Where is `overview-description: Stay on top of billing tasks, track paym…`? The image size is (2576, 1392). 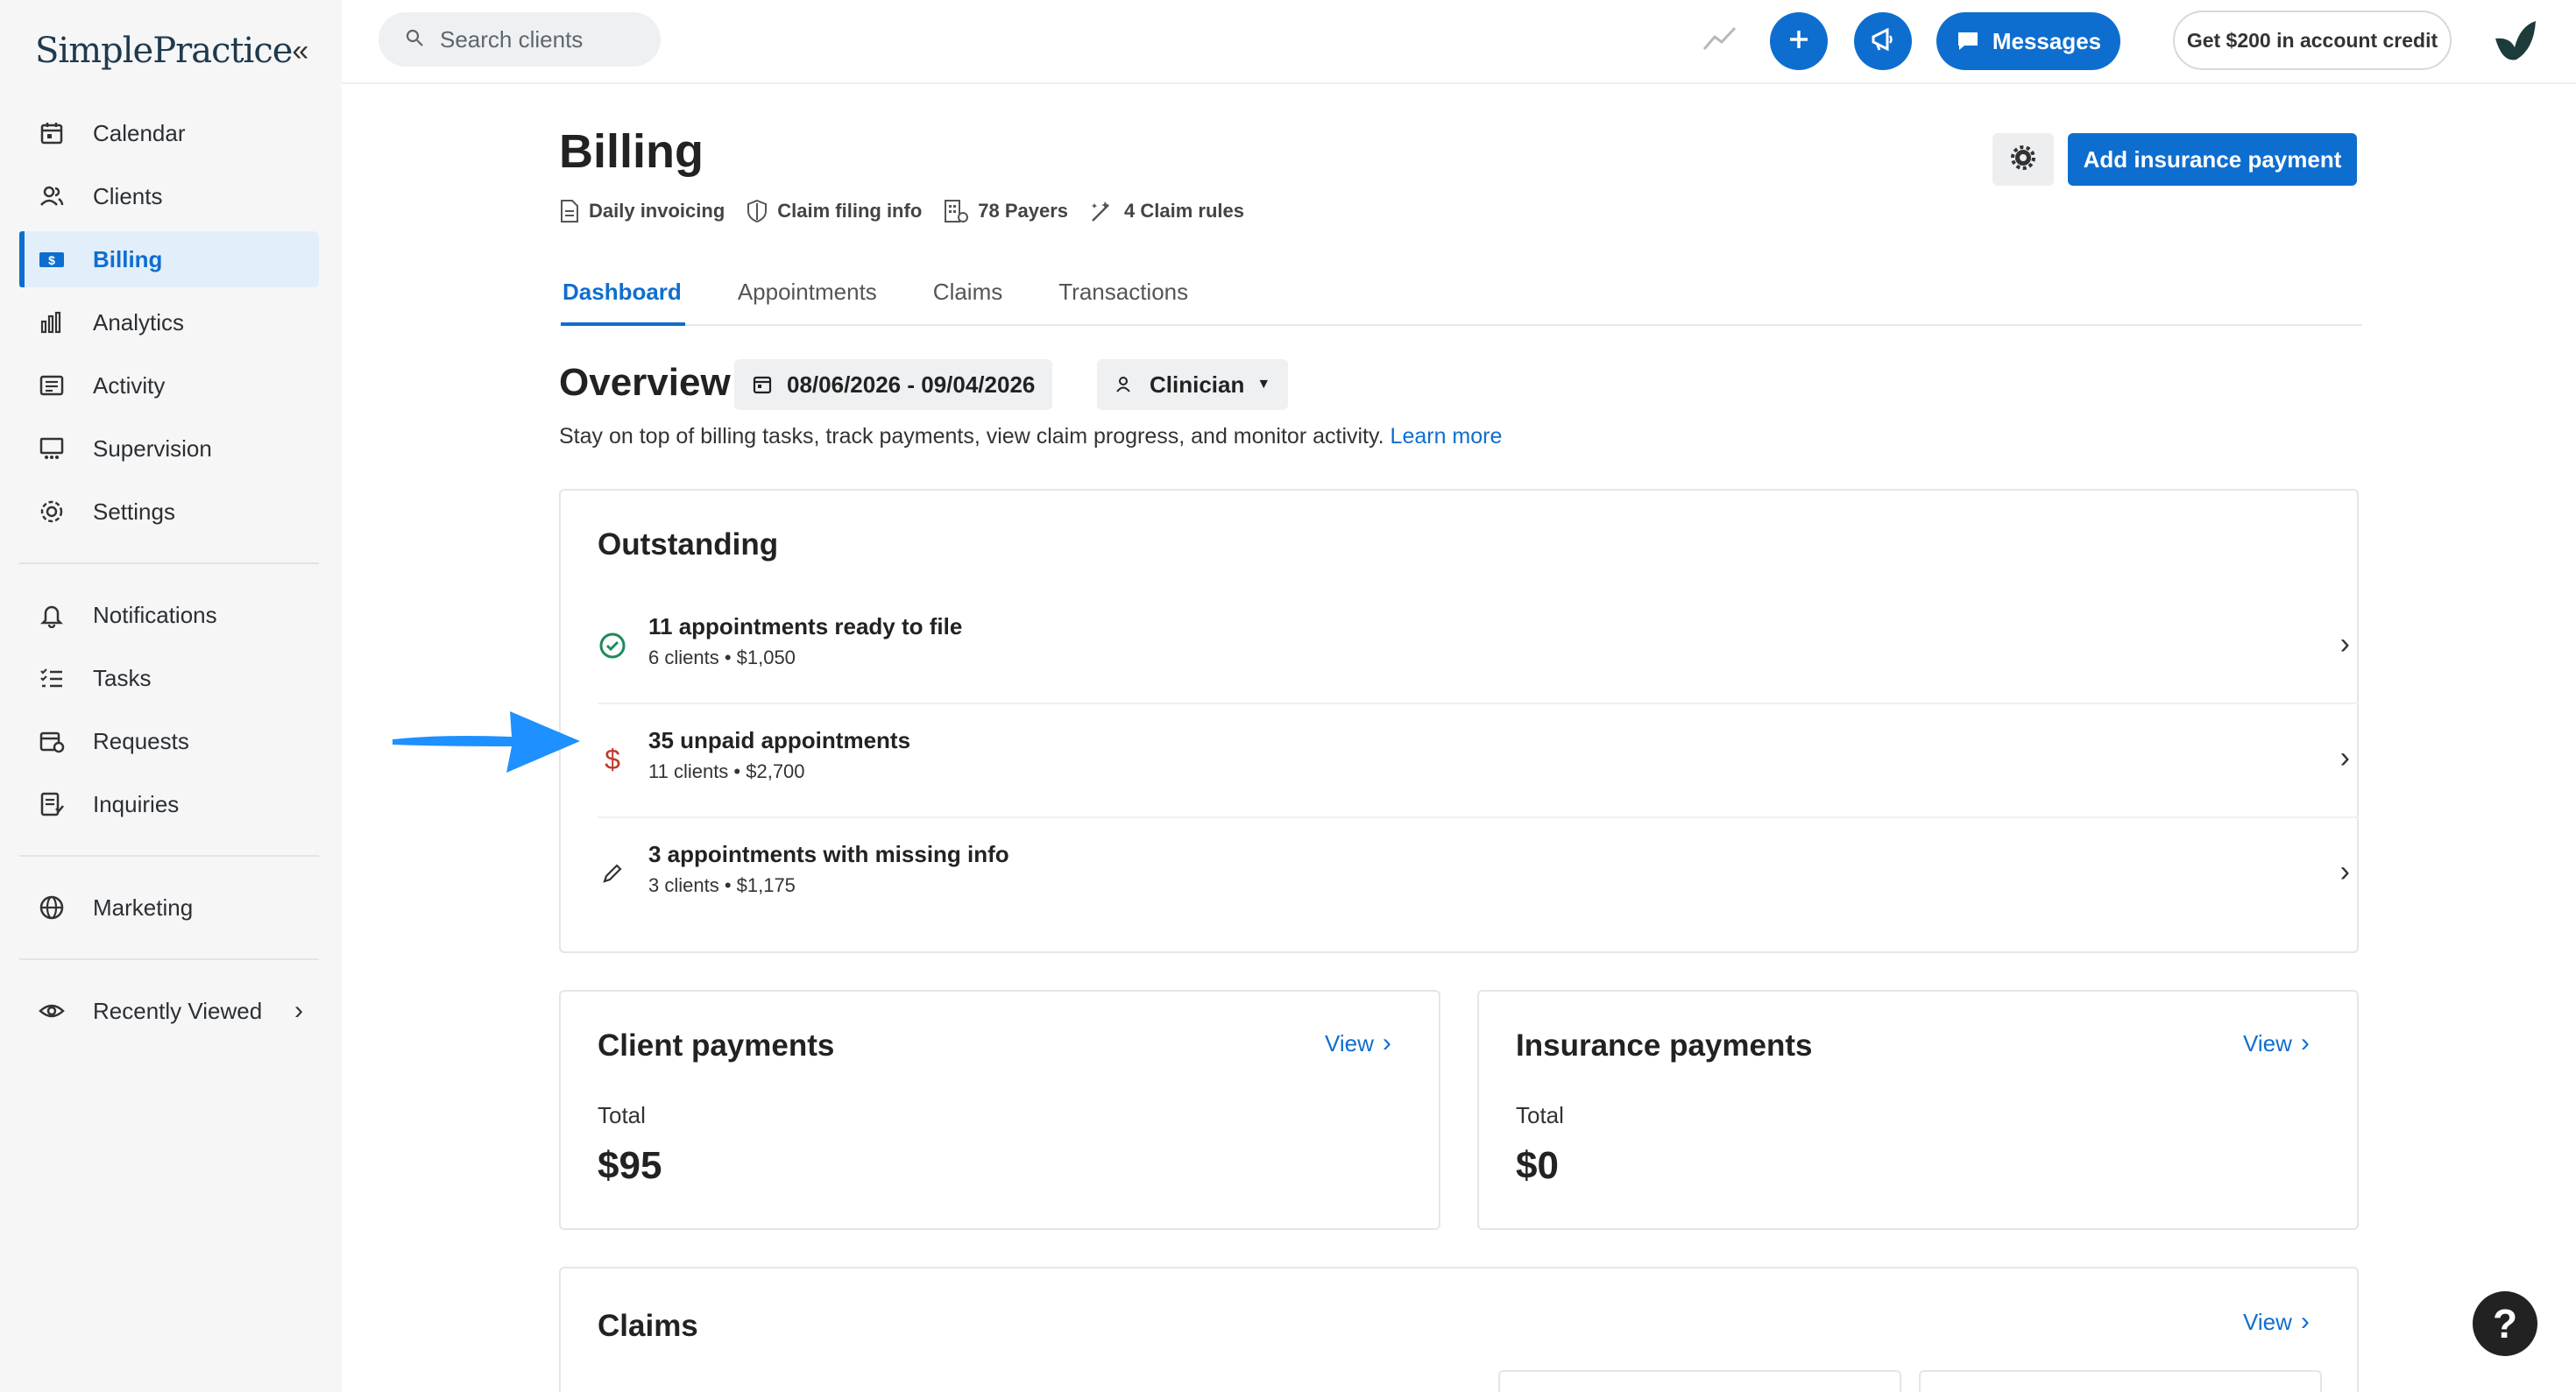 overview-description: Stay on top of billing tasks, track paym… is located at coordinates (1030, 437).